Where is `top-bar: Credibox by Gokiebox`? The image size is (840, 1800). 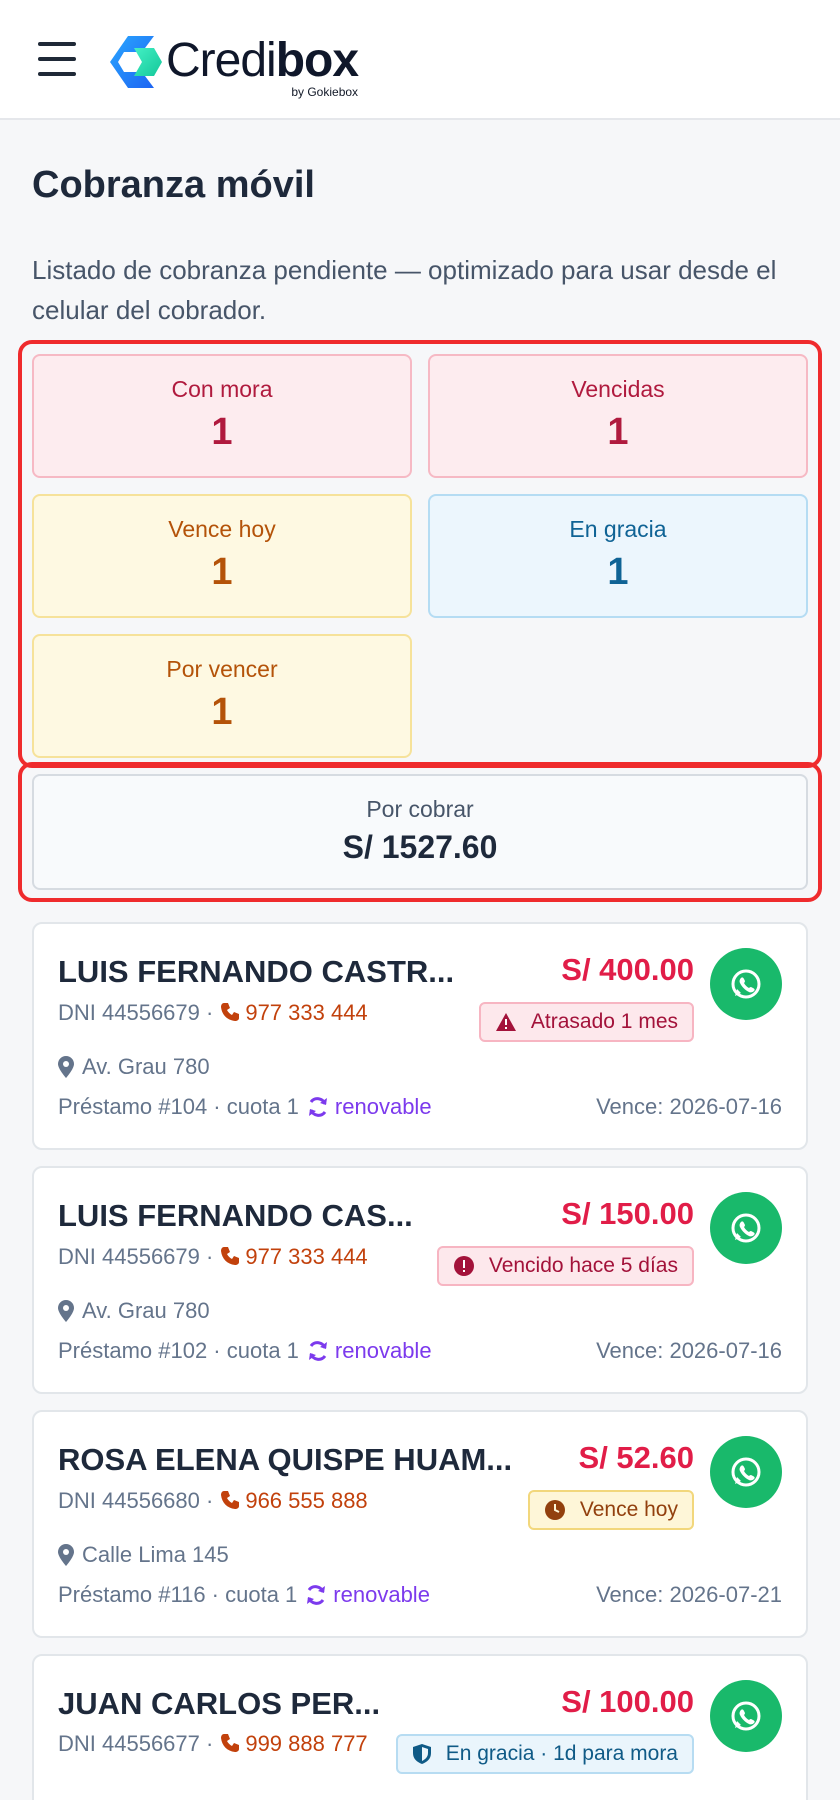 top-bar: Credibox by Gokiebox is located at coordinates (420, 60).